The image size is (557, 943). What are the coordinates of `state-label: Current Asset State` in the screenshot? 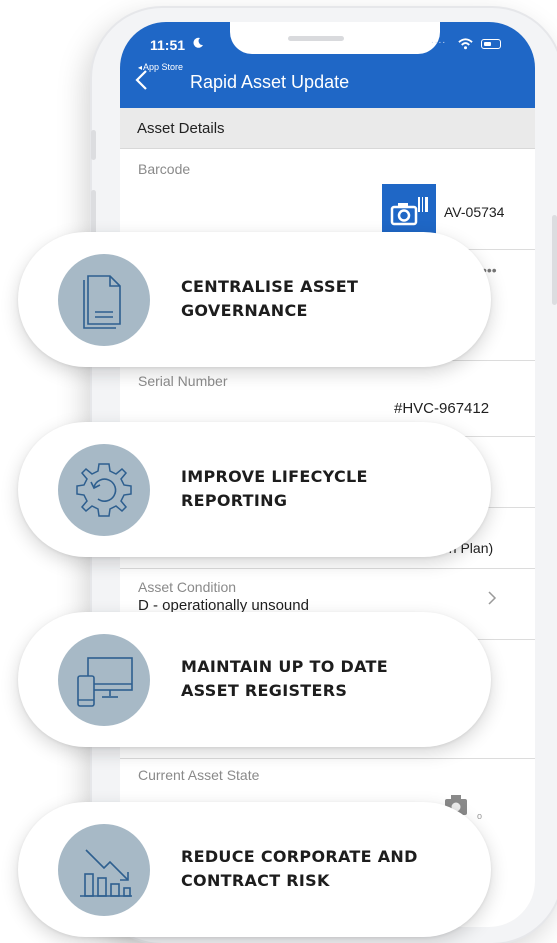 It's located at (199, 775).